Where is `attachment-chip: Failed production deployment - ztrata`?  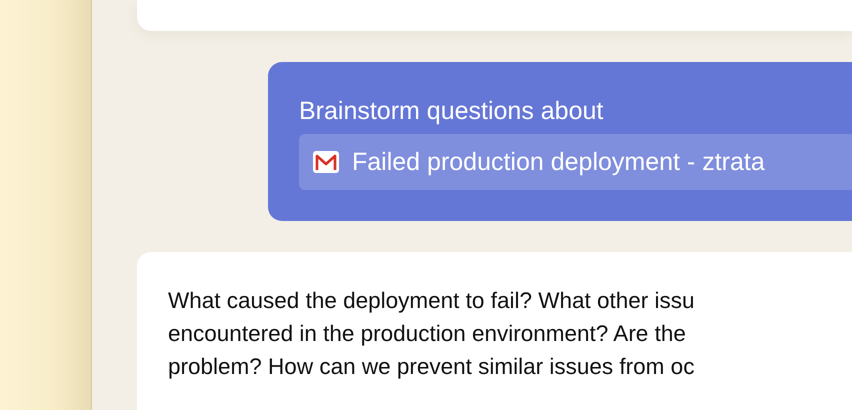
attachment-chip: Failed production deployment - ztrata is located at coordinates (575, 162).